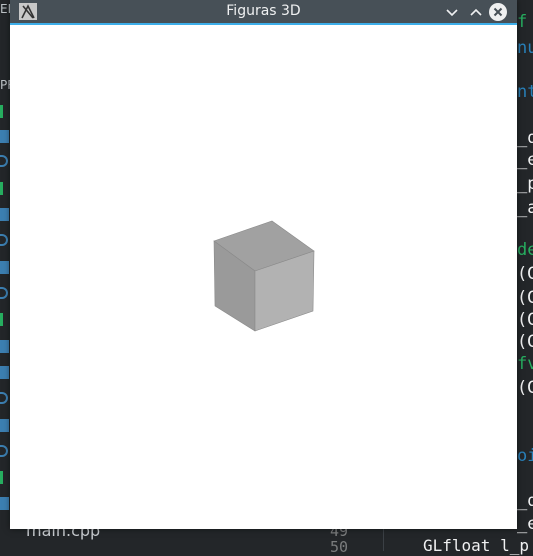 This screenshot has height=556, width=533. I want to click on line-number: 50, so click(339, 547).